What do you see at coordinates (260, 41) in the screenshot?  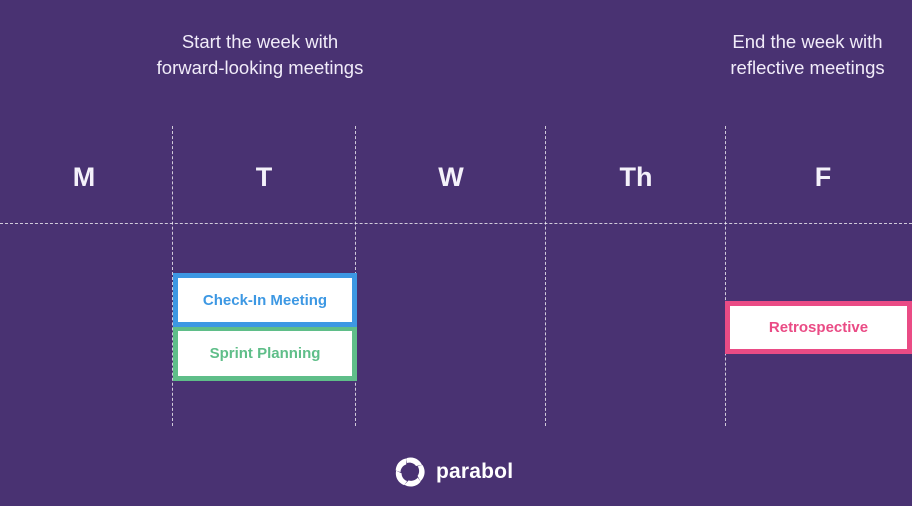 I see `caption-start-line-1: Start the week with` at bounding box center [260, 41].